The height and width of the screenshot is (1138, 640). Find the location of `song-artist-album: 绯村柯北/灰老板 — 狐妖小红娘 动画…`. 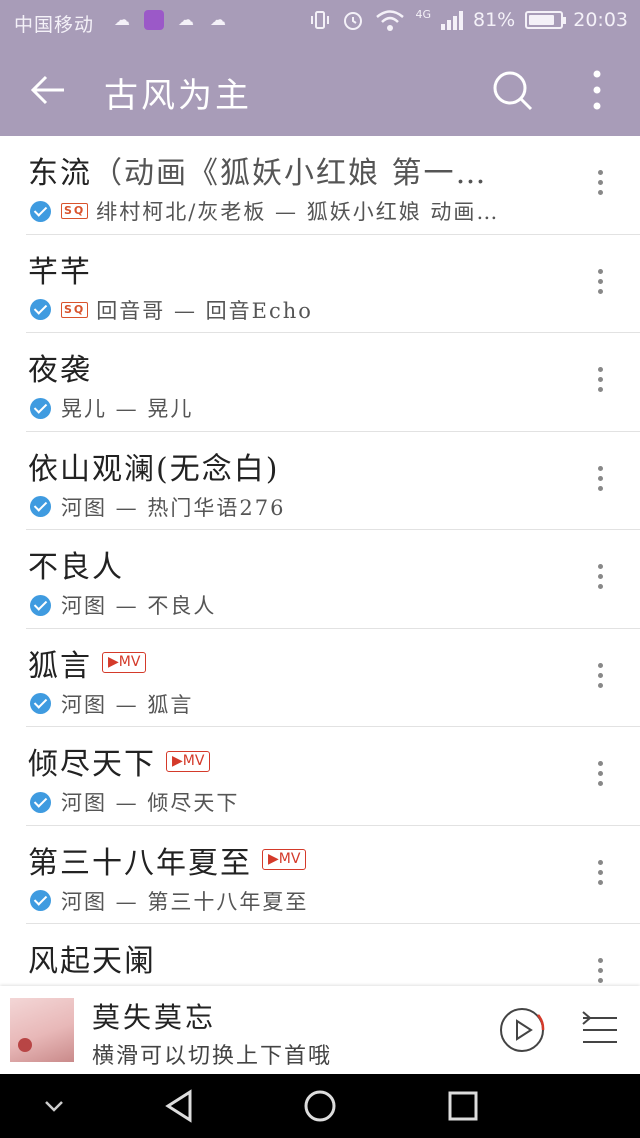

song-artist-album: 绯村柯北/灰老板 — 狐妖小红娘 动画… is located at coordinates (298, 212).